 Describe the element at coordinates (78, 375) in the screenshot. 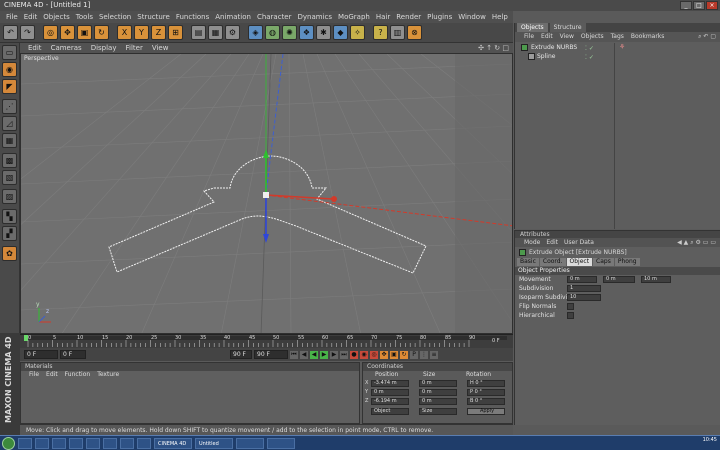

I see `mat-menu-function: Function` at that location.